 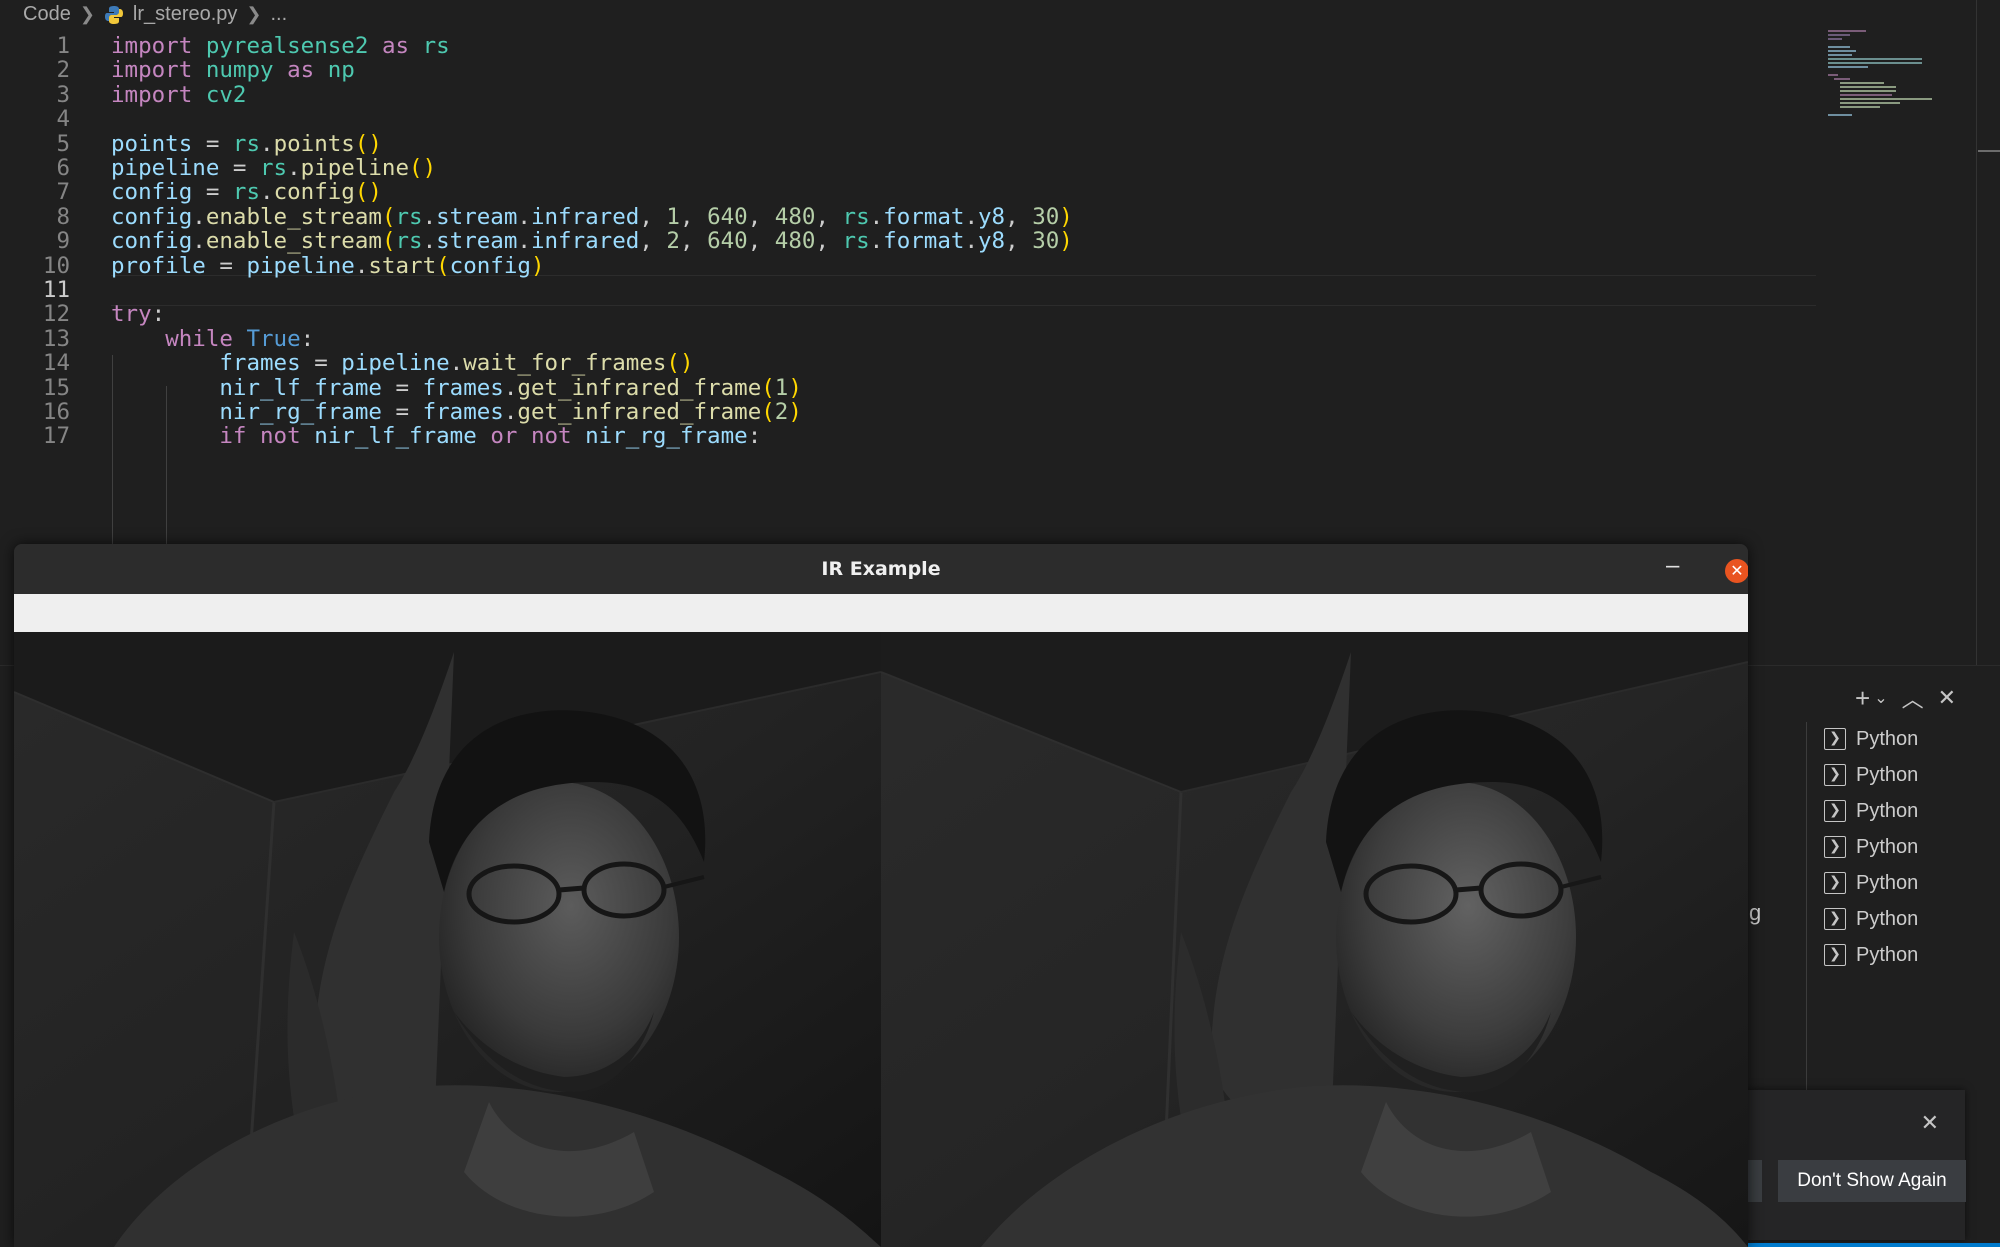 I want to click on breadcrumb-root: Code, so click(x=47, y=14).